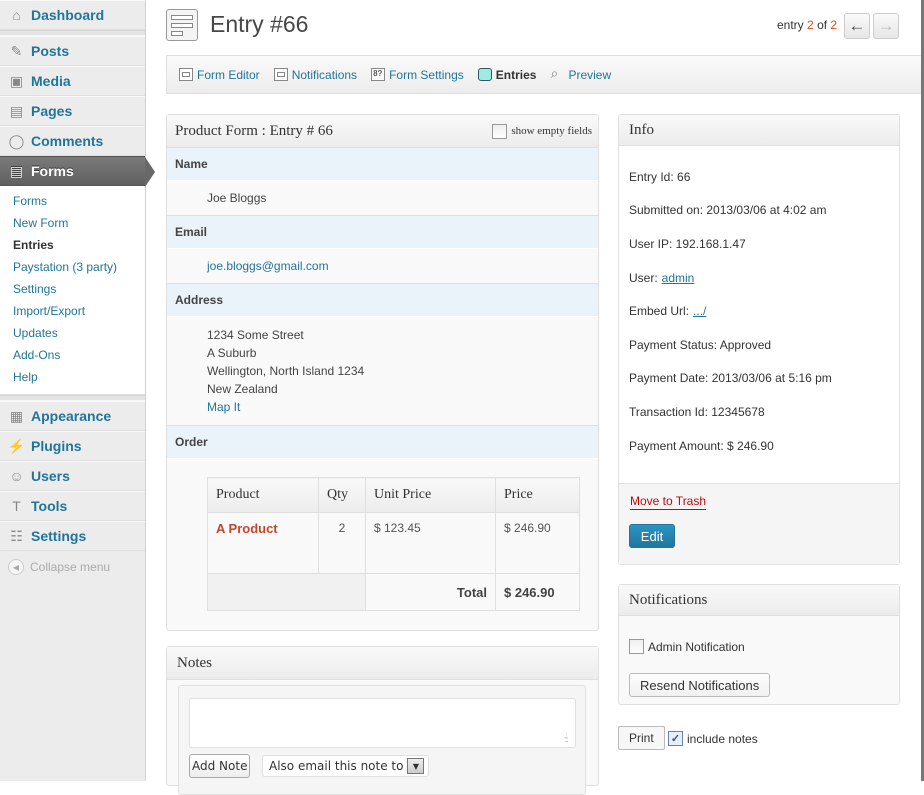  Describe the element at coordinates (72, 223) in the screenshot. I see `submenu-new-form: New Form` at that location.